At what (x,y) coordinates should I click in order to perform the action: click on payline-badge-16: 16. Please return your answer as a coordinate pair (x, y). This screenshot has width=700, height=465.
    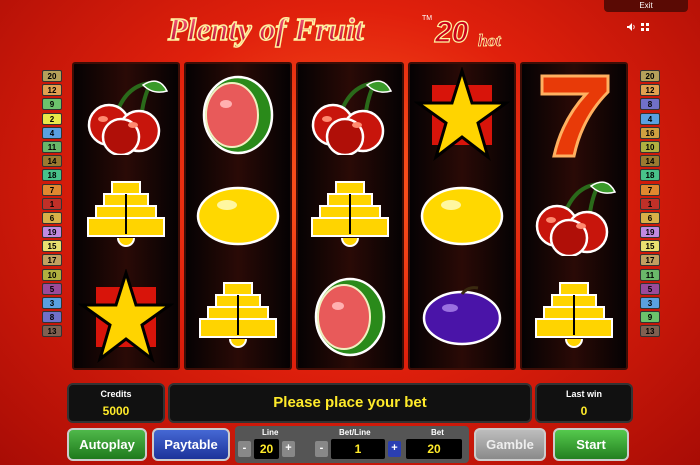
    Looking at the image, I should click on (650, 132).